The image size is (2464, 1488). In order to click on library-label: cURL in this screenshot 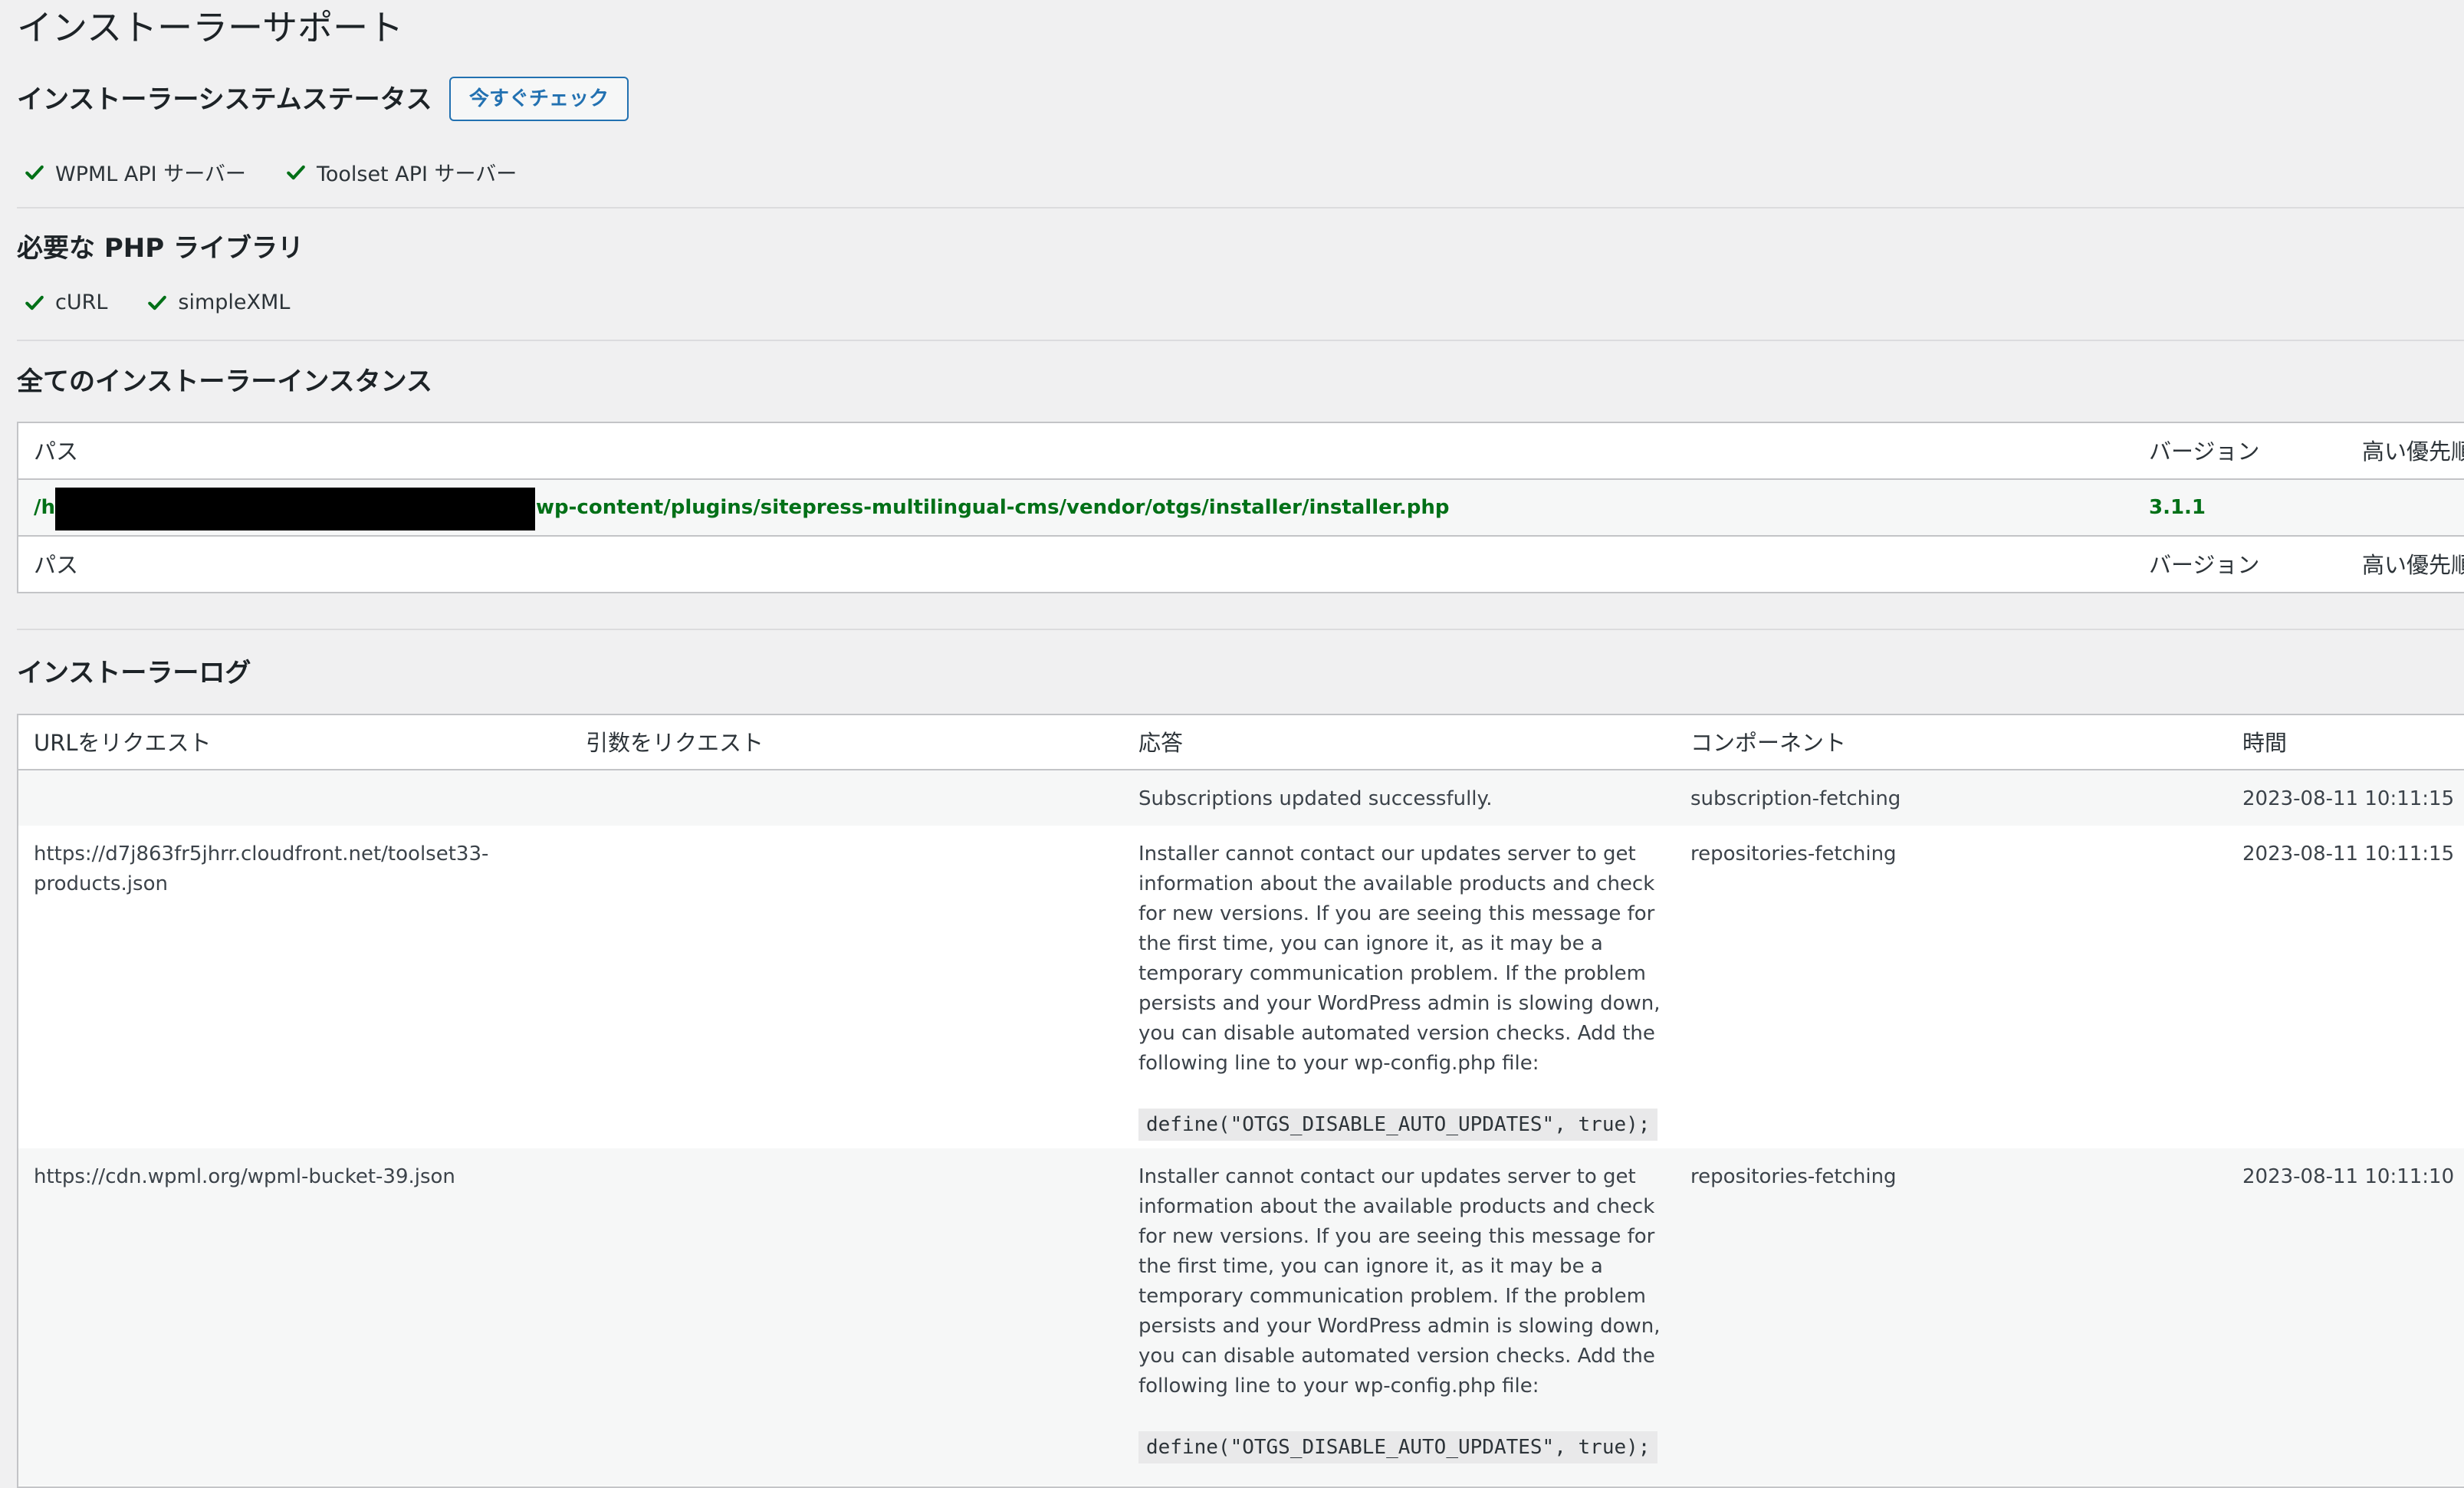, I will do `click(81, 302)`.